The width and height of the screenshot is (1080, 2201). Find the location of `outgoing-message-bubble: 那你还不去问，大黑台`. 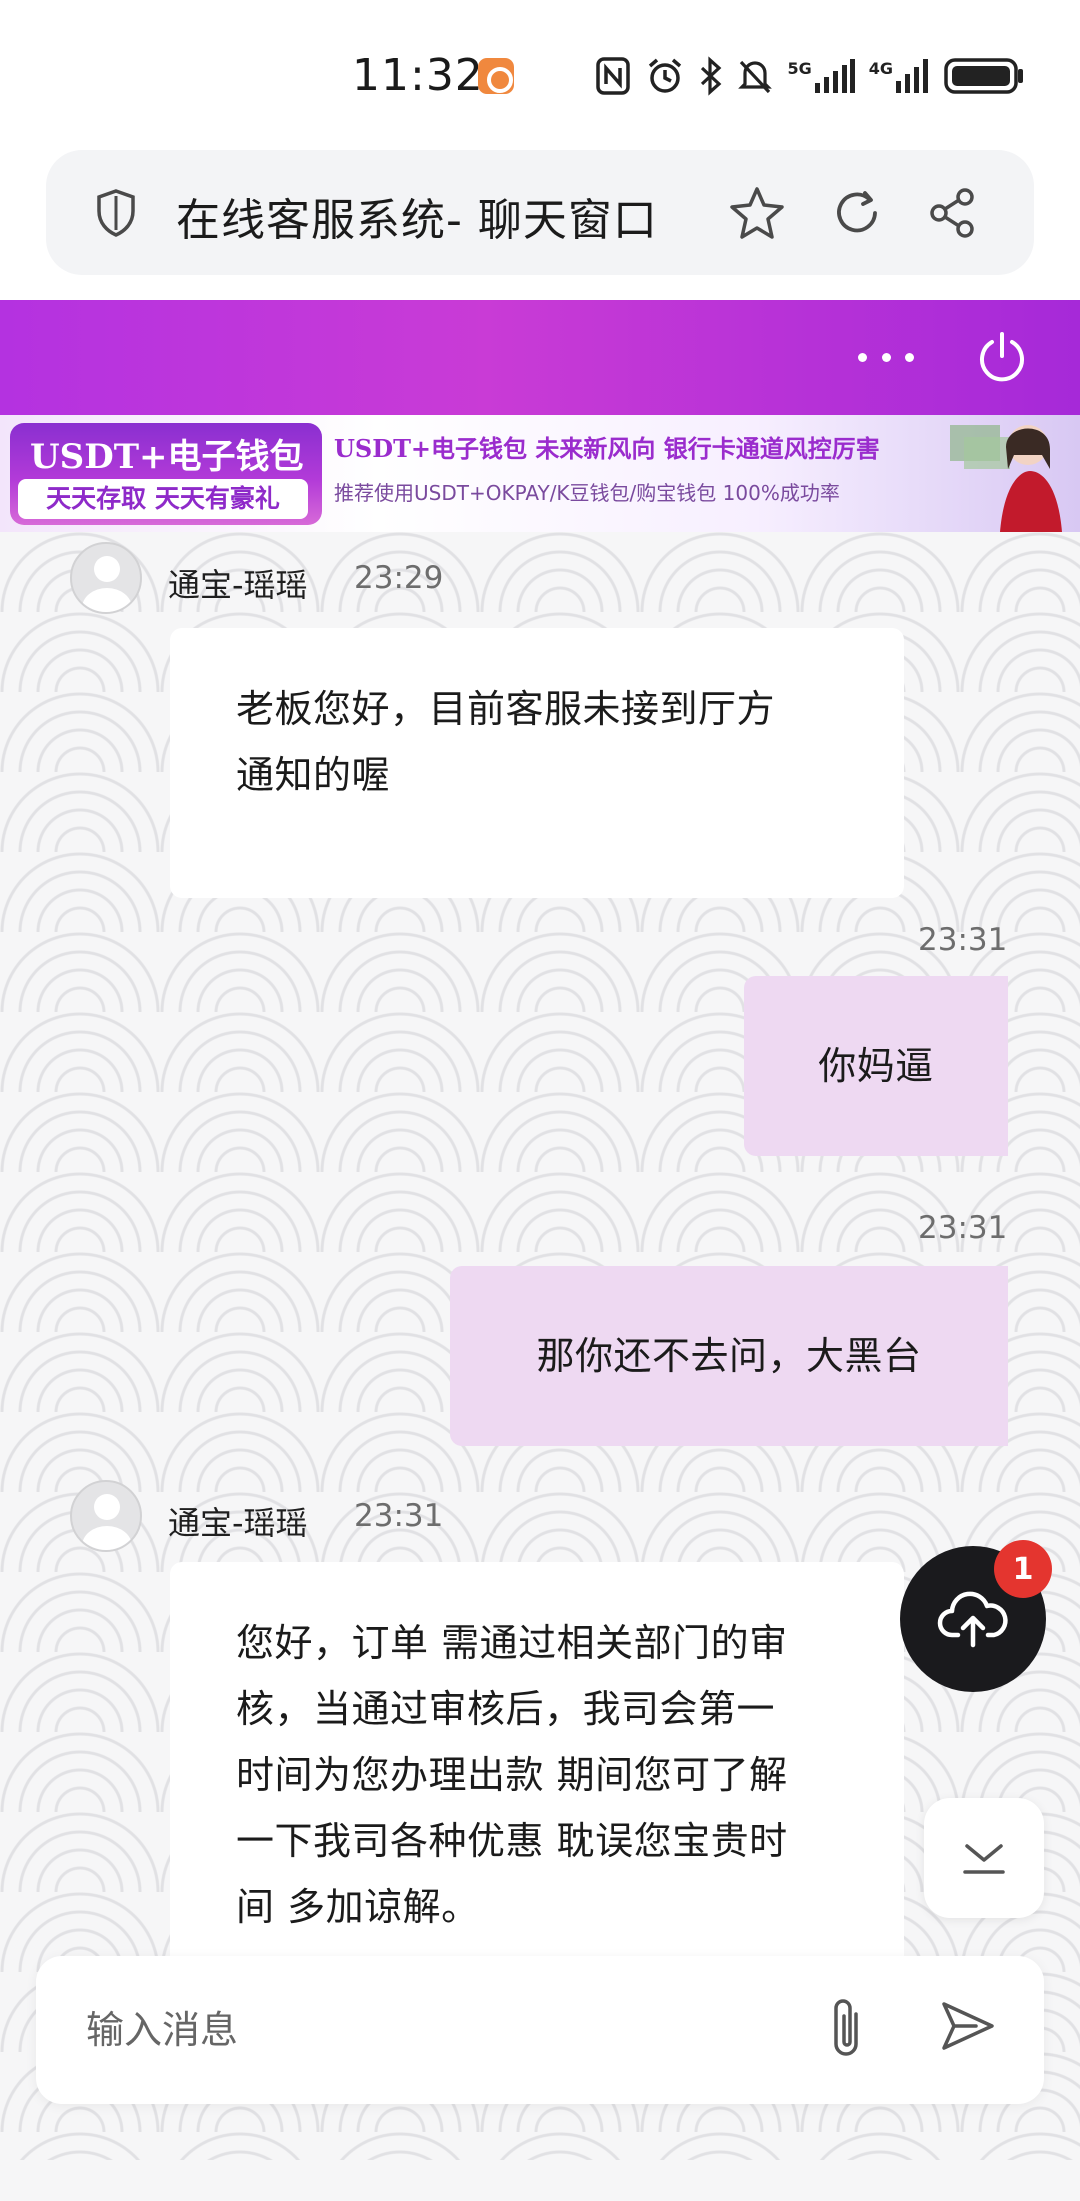

outgoing-message-bubble: 那你还不去问，大黑台 is located at coordinates (729, 1356).